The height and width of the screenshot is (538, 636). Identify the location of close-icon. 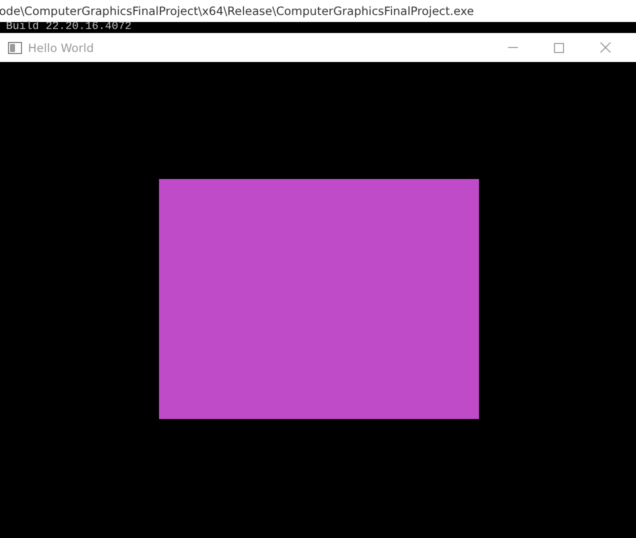
(605, 47).